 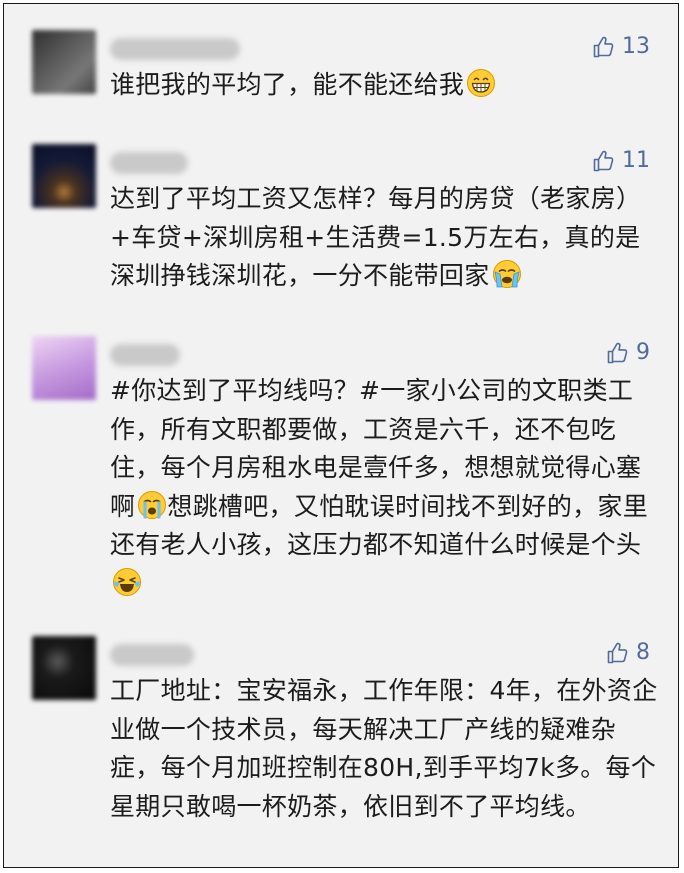 What do you see at coordinates (287, 84) in the screenshot?
I see `comment-body: 谁把我的平均了，能不能还给我` at bounding box center [287, 84].